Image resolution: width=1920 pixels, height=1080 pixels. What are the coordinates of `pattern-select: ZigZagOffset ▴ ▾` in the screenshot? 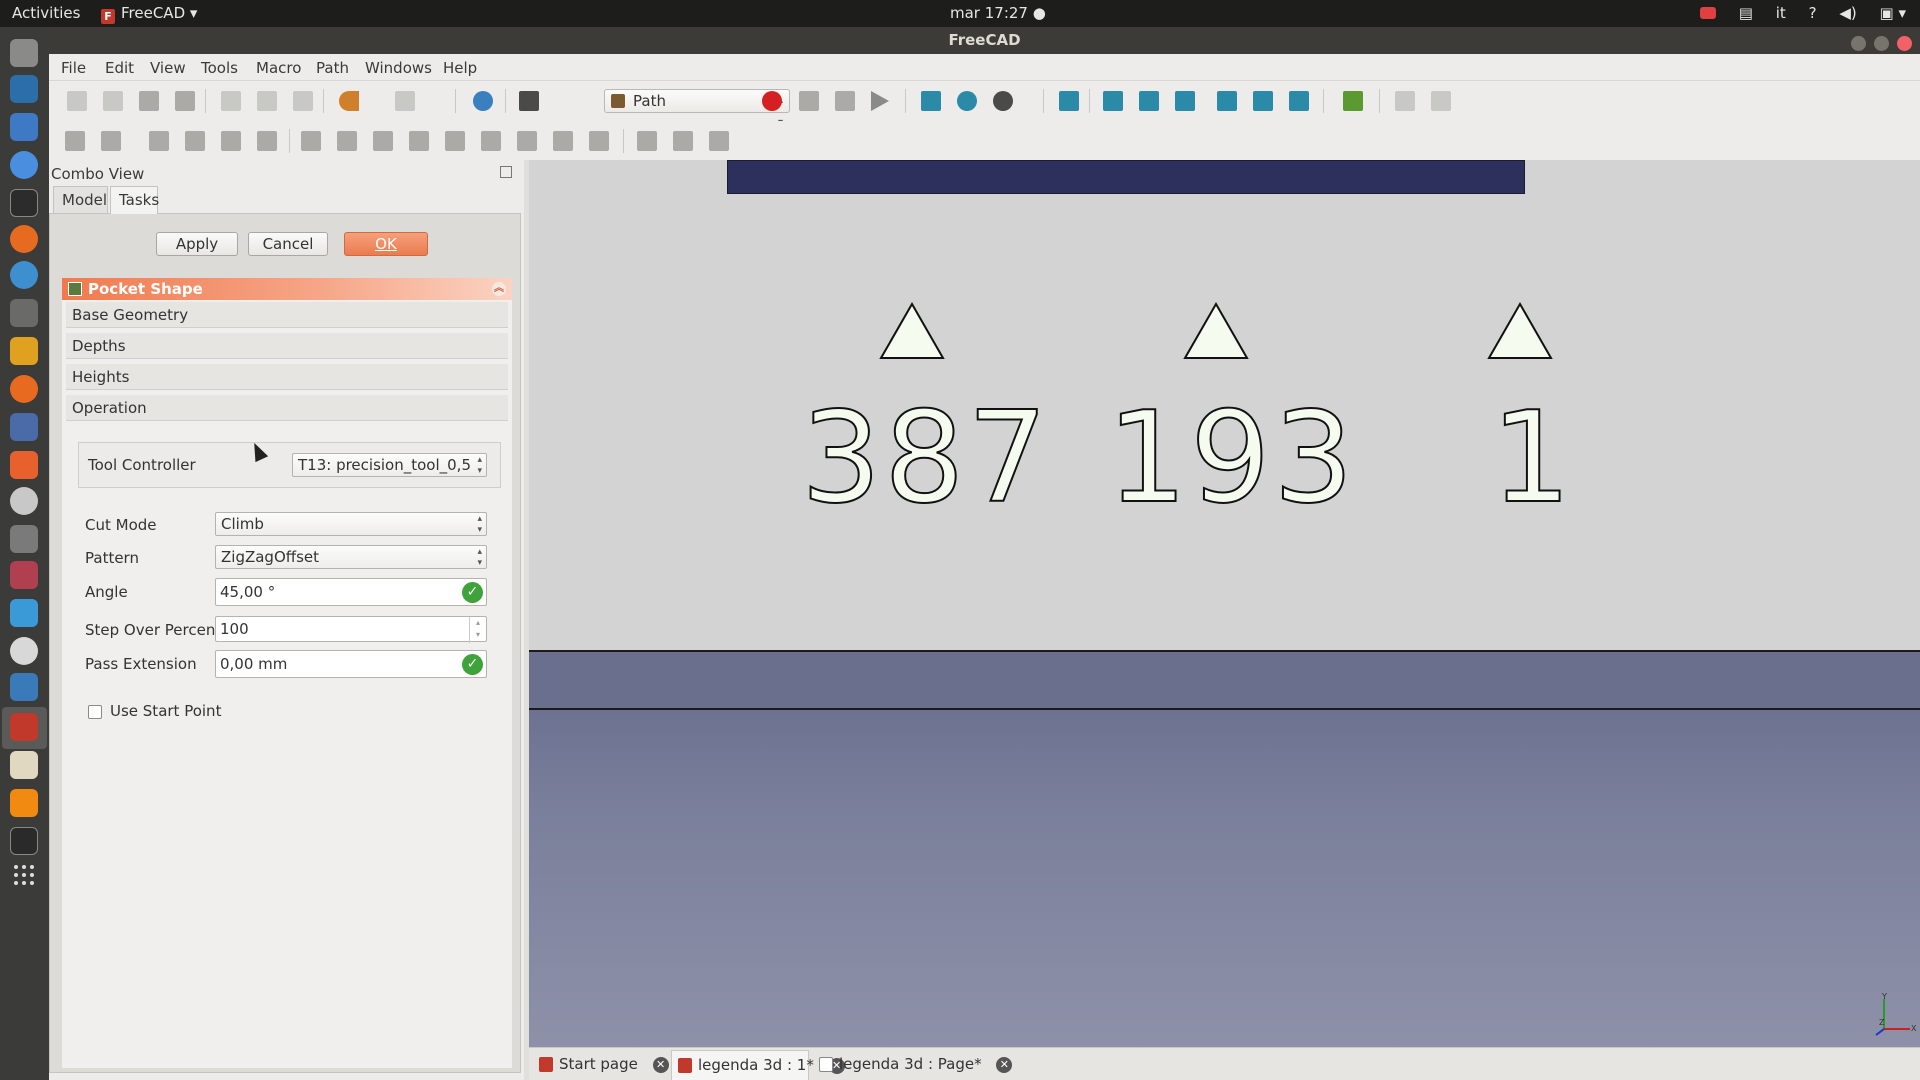 It's located at (351, 557).